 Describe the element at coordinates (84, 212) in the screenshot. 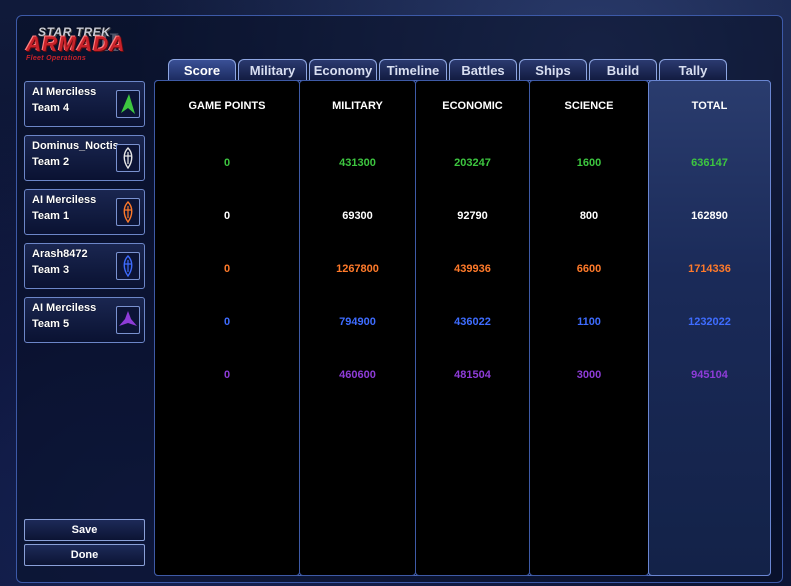

I see `player-card: AI Merciless Team 1` at that location.